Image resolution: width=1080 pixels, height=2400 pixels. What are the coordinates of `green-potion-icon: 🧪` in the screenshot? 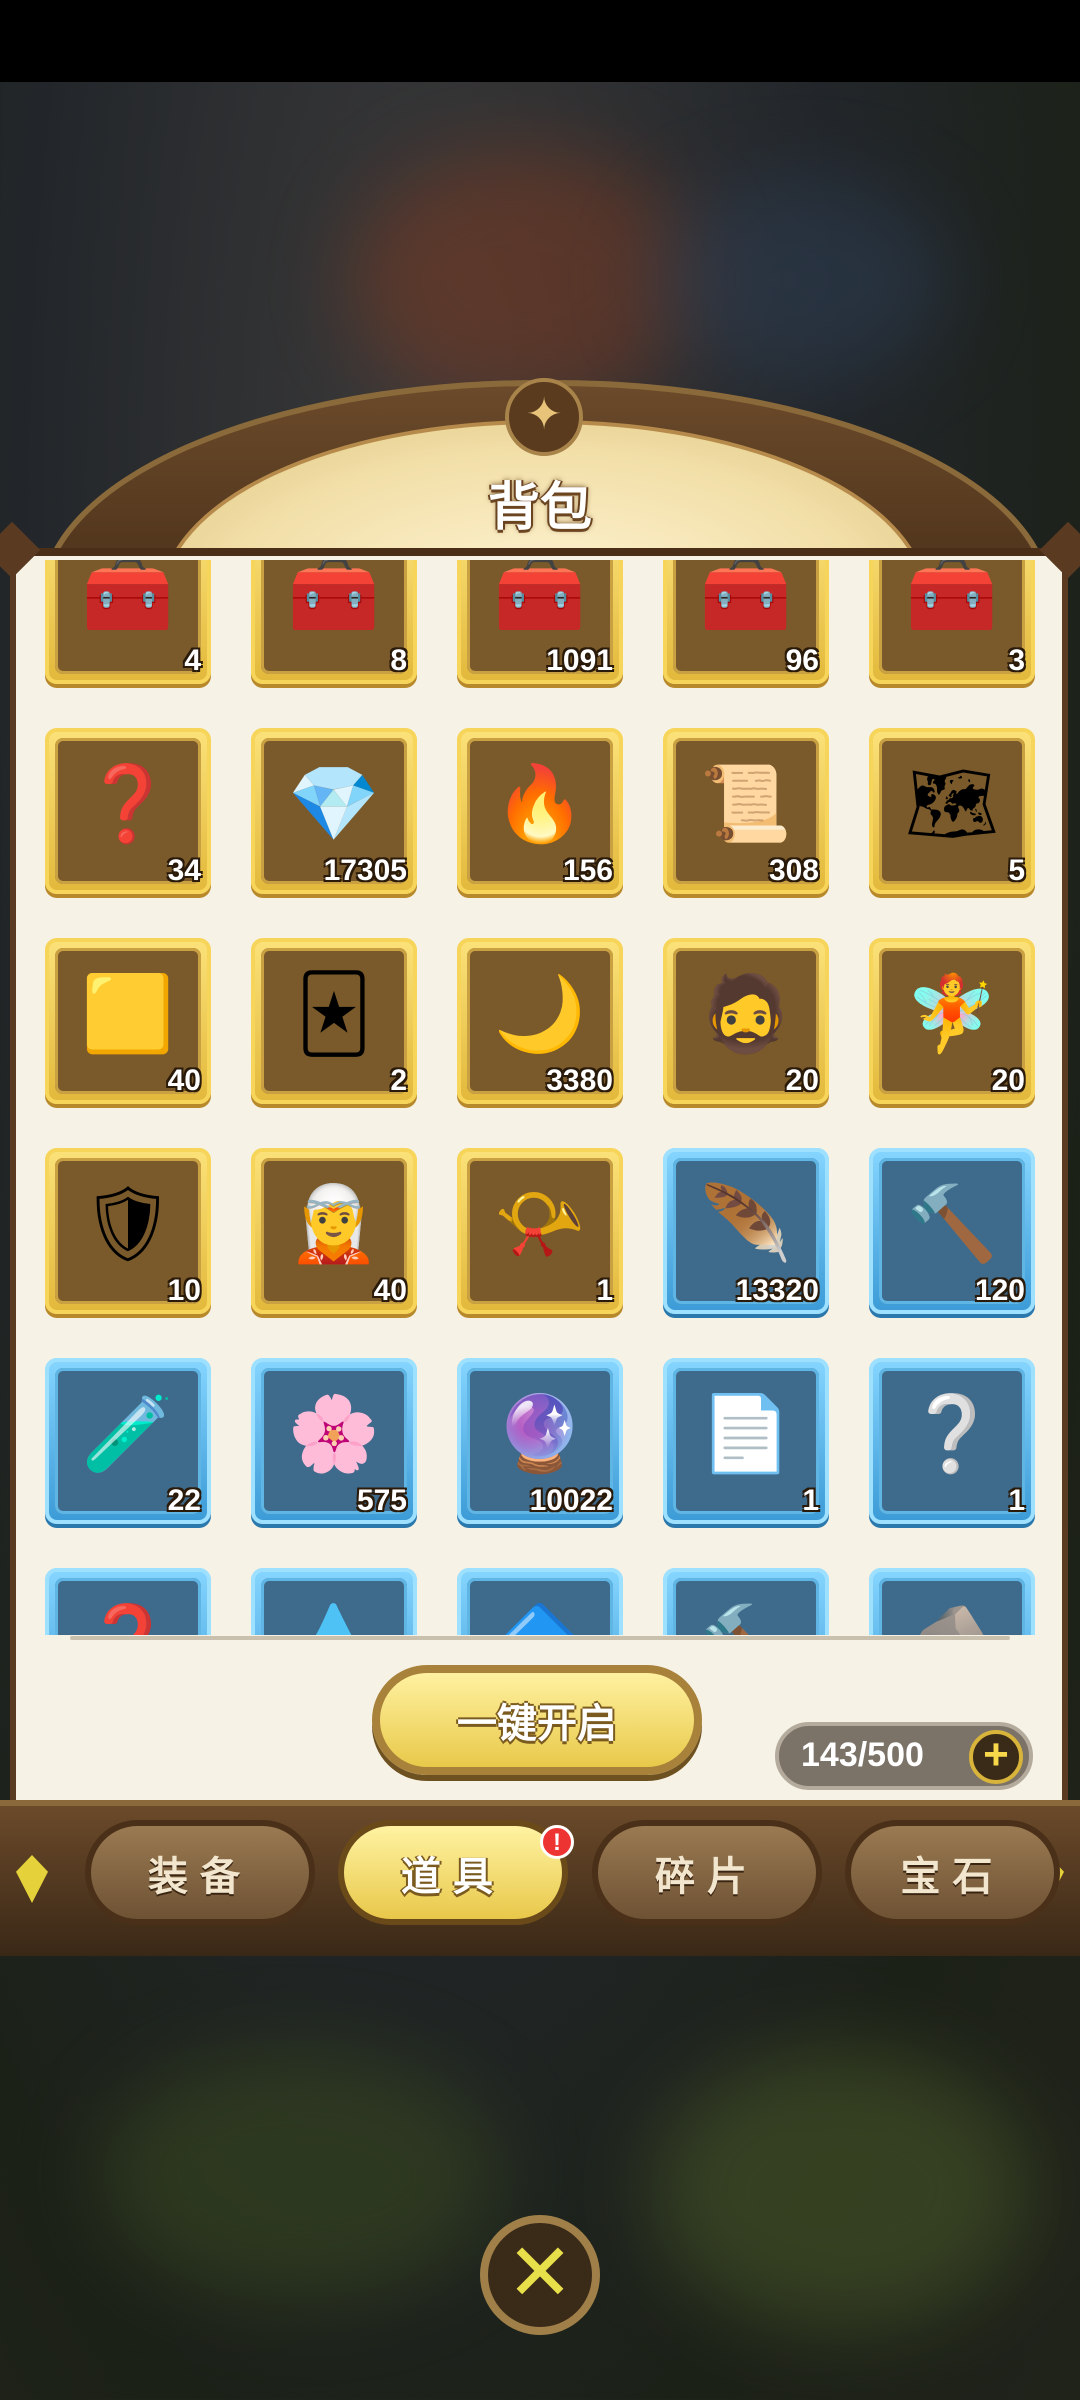 It's located at (128, 1434).